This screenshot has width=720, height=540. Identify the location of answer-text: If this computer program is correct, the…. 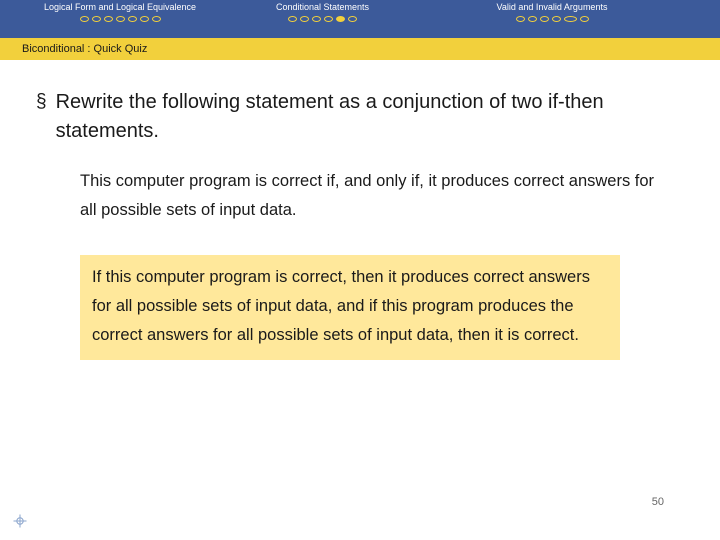
(341, 306).